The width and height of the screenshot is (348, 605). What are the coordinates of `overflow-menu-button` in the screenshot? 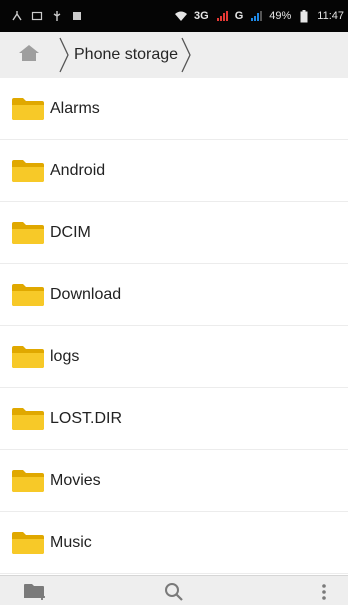 It's located at (324, 592).